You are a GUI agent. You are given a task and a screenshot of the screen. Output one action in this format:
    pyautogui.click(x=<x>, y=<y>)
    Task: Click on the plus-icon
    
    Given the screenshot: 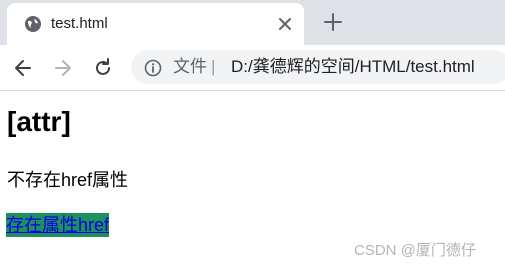 What is the action you would take?
    pyautogui.click(x=333, y=22)
    